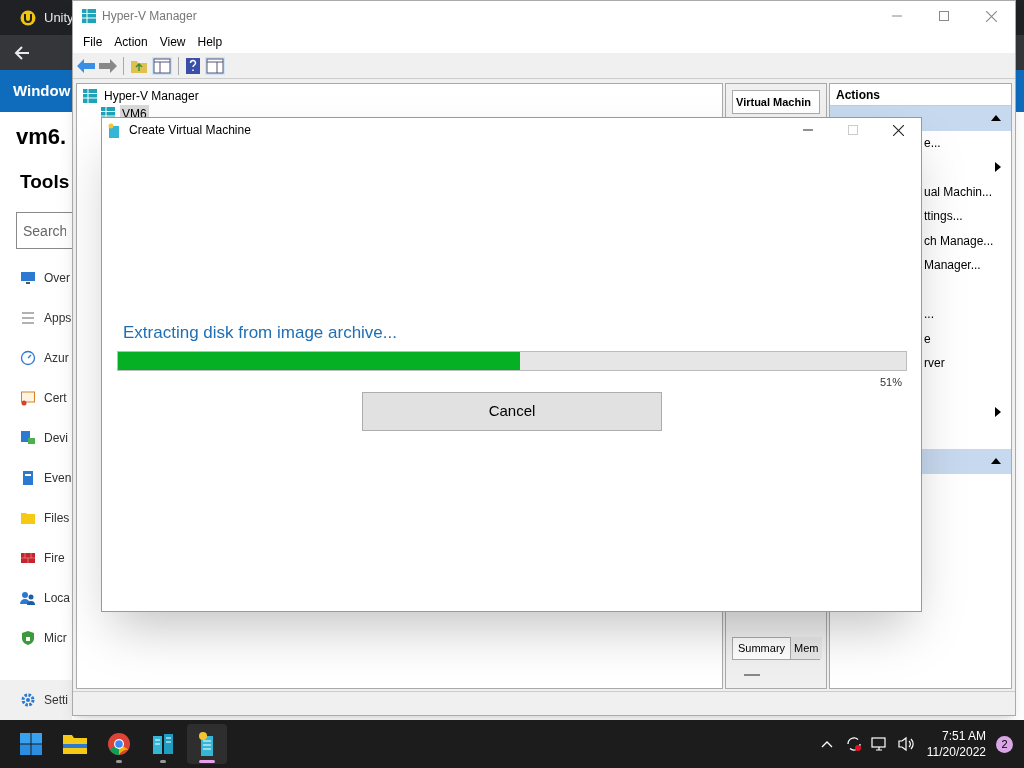  What do you see at coordinates (890, 382) in the screenshot?
I see `progress-percent: 51%` at bounding box center [890, 382].